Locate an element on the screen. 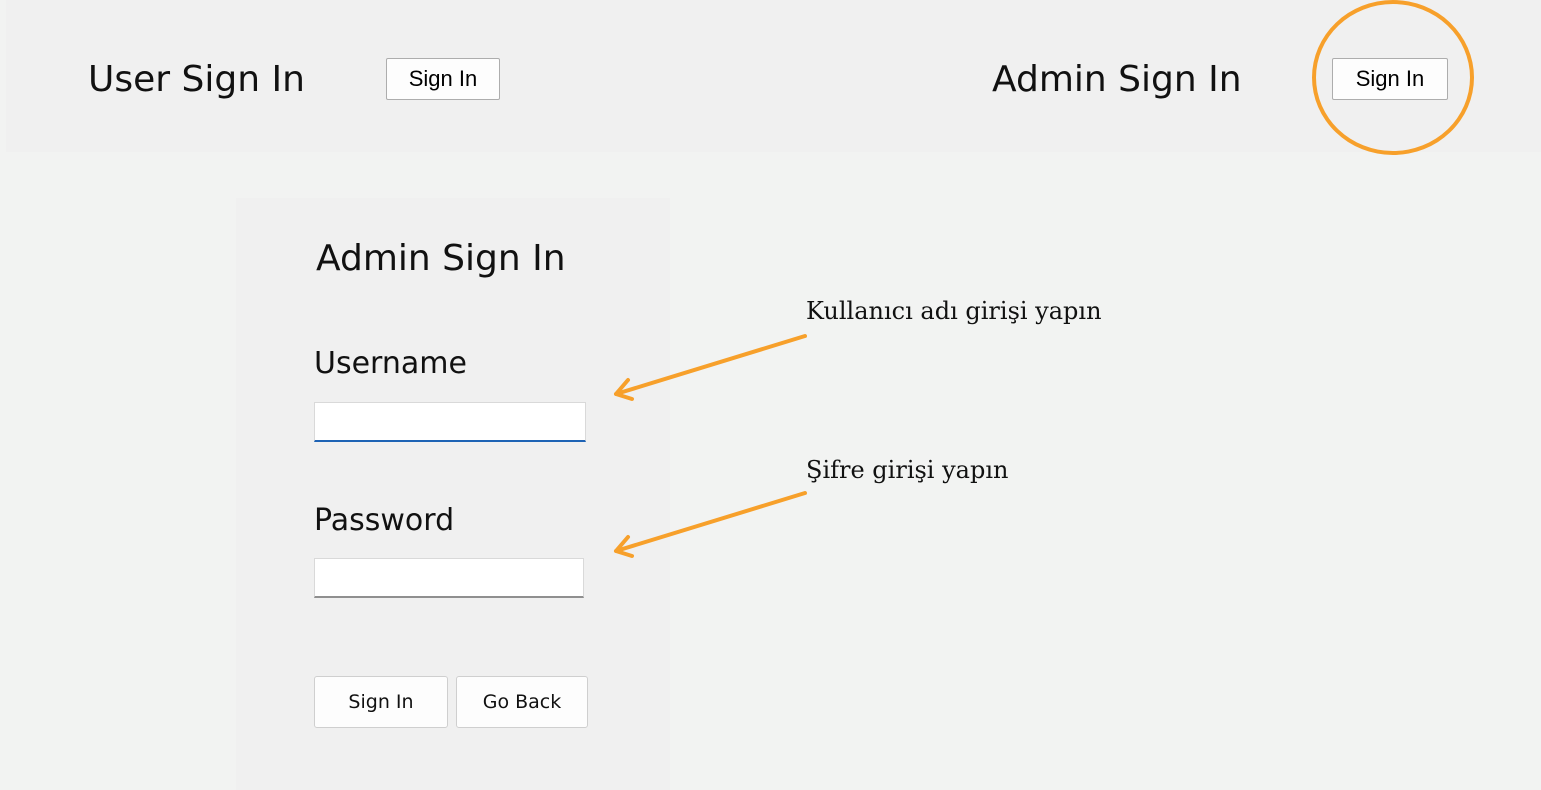 The image size is (1541, 790). password-label: Password is located at coordinates (384, 520).